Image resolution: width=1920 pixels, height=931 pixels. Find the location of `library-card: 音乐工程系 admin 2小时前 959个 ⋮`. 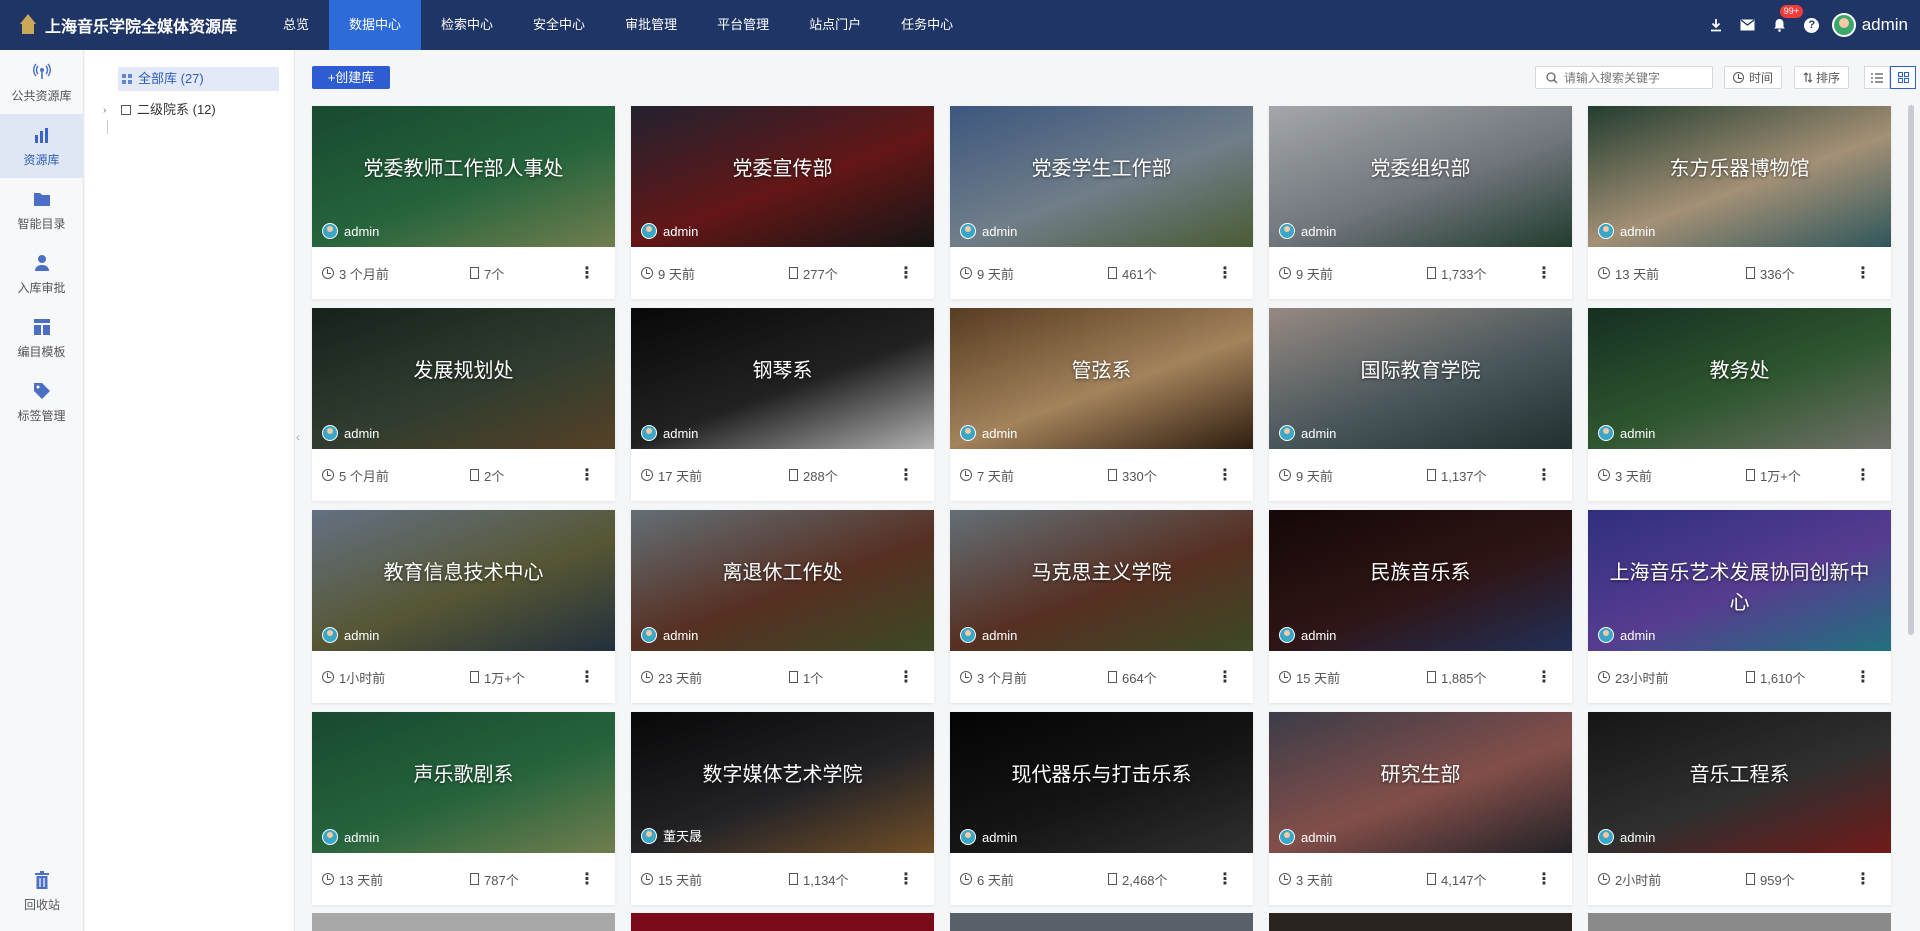

library-card: 音乐工程系 admin 2小时前 959个 ⋮ is located at coordinates (1739, 808).